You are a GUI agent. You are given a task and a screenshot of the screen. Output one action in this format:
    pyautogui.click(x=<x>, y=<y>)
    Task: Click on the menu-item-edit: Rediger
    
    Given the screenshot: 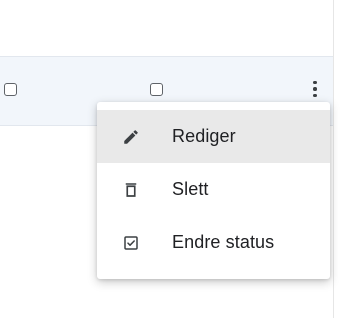 What is the action you would take?
    pyautogui.click(x=213, y=136)
    